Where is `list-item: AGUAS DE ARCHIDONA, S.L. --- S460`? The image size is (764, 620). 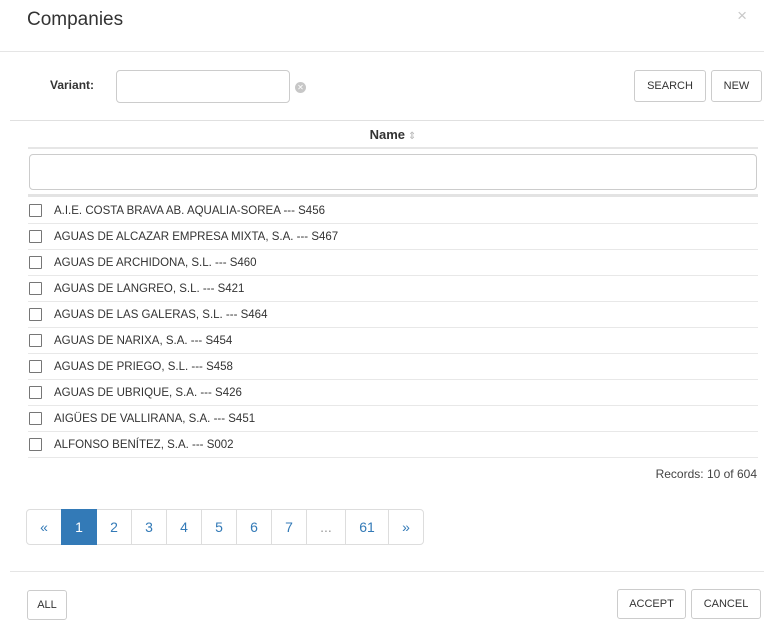 list-item: AGUAS DE ARCHIDONA, S.L. --- S460 is located at coordinates (393, 263).